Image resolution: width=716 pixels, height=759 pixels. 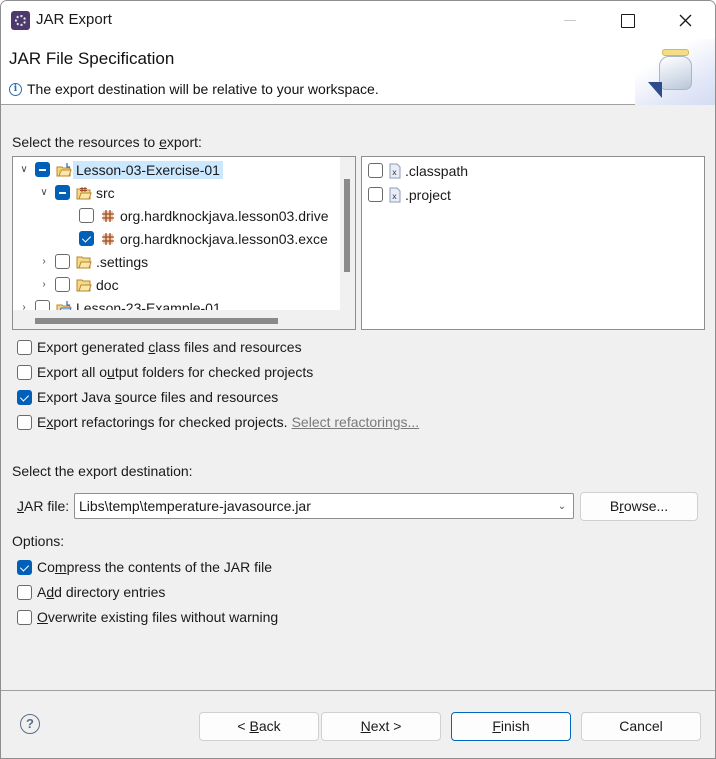 I want to click on file-label: .project, so click(x=428, y=194).